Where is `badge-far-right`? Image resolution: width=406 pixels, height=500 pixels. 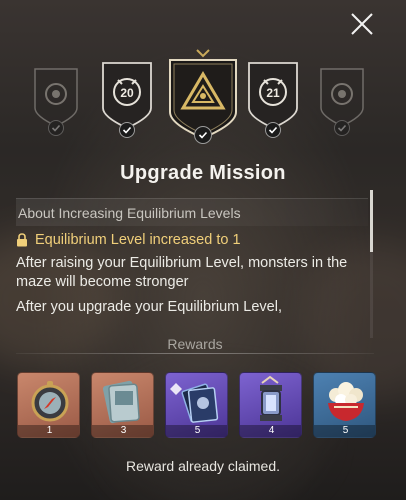
badge-far-right is located at coordinates (342, 101).